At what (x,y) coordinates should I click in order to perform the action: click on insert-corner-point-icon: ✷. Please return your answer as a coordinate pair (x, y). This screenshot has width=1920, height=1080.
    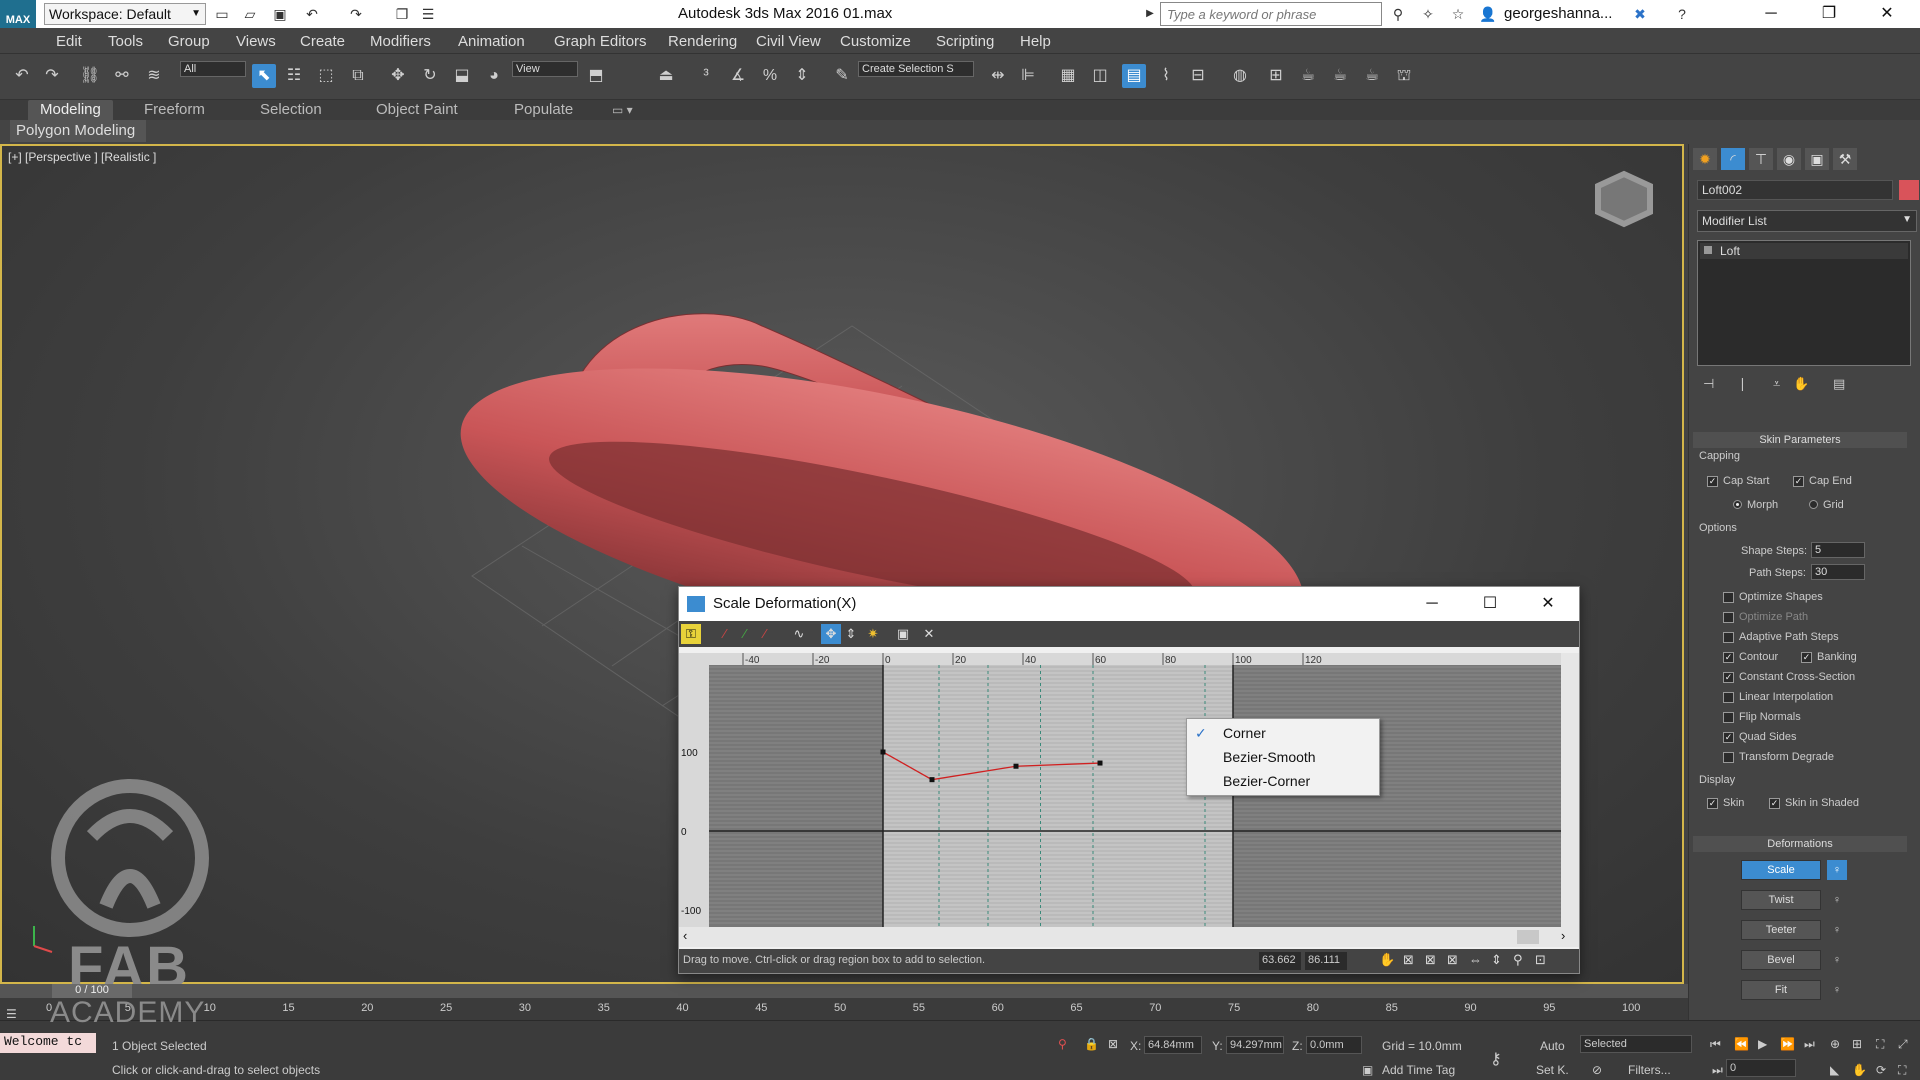
    Looking at the image, I should click on (873, 634).